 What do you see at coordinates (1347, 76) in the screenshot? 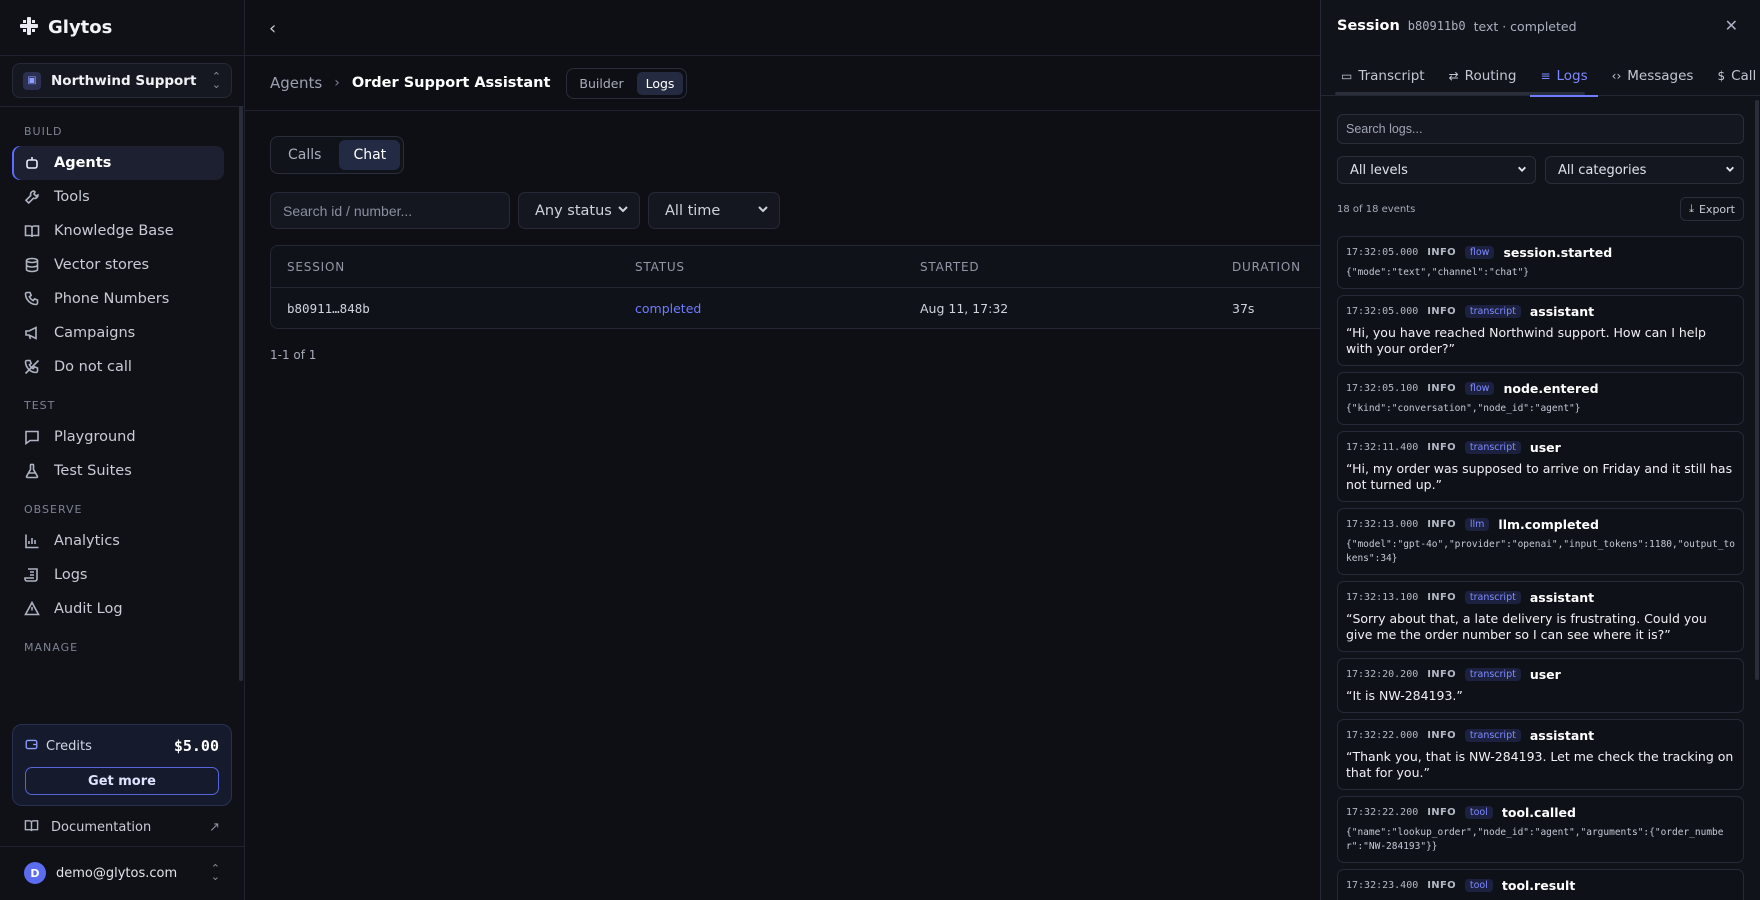
I see `chat-icon: ▭` at bounding box center [1347, 76].